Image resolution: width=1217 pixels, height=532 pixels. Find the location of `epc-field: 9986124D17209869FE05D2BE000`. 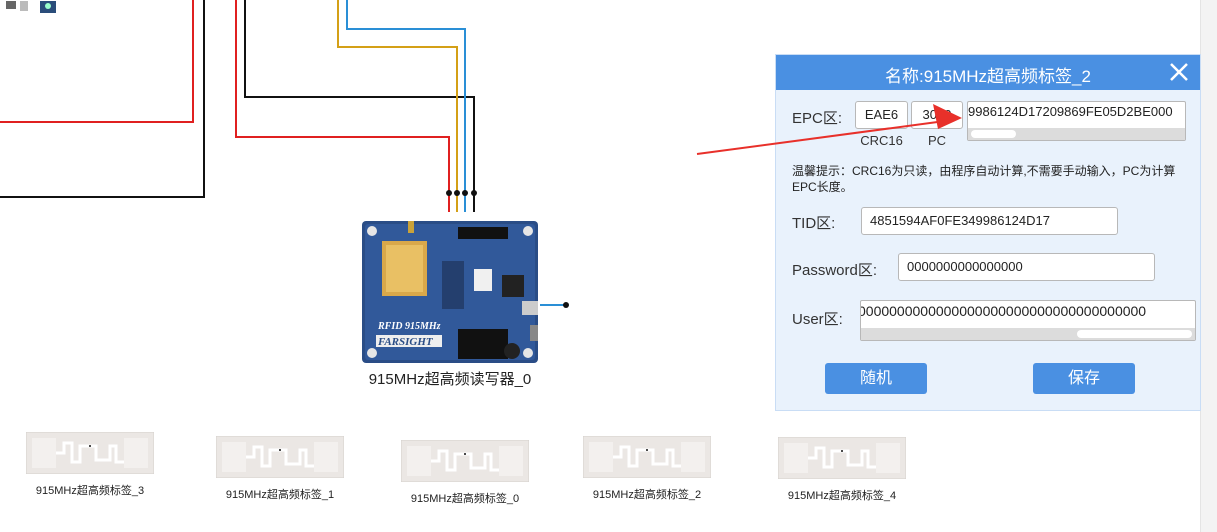

epc-field: 9986124D17209869FE05D2BE000 is located at coordinates (1076, 121).